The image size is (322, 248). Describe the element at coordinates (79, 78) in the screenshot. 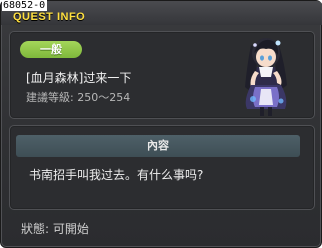

I see `quest-name: [血月森林]过来一下` at that location.